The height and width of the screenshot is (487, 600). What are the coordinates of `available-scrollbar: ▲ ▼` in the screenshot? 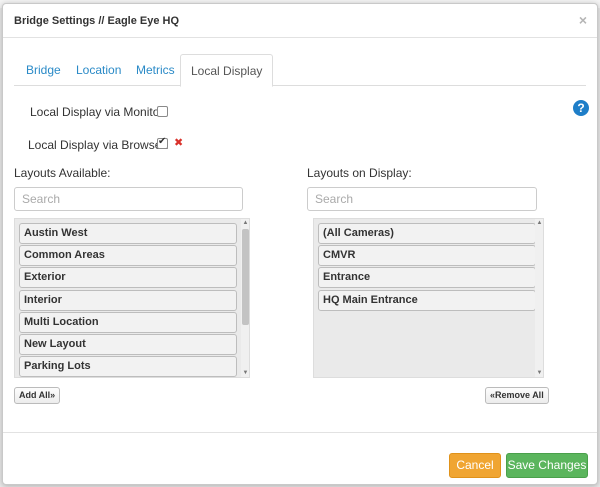 It's located at (245, 298).